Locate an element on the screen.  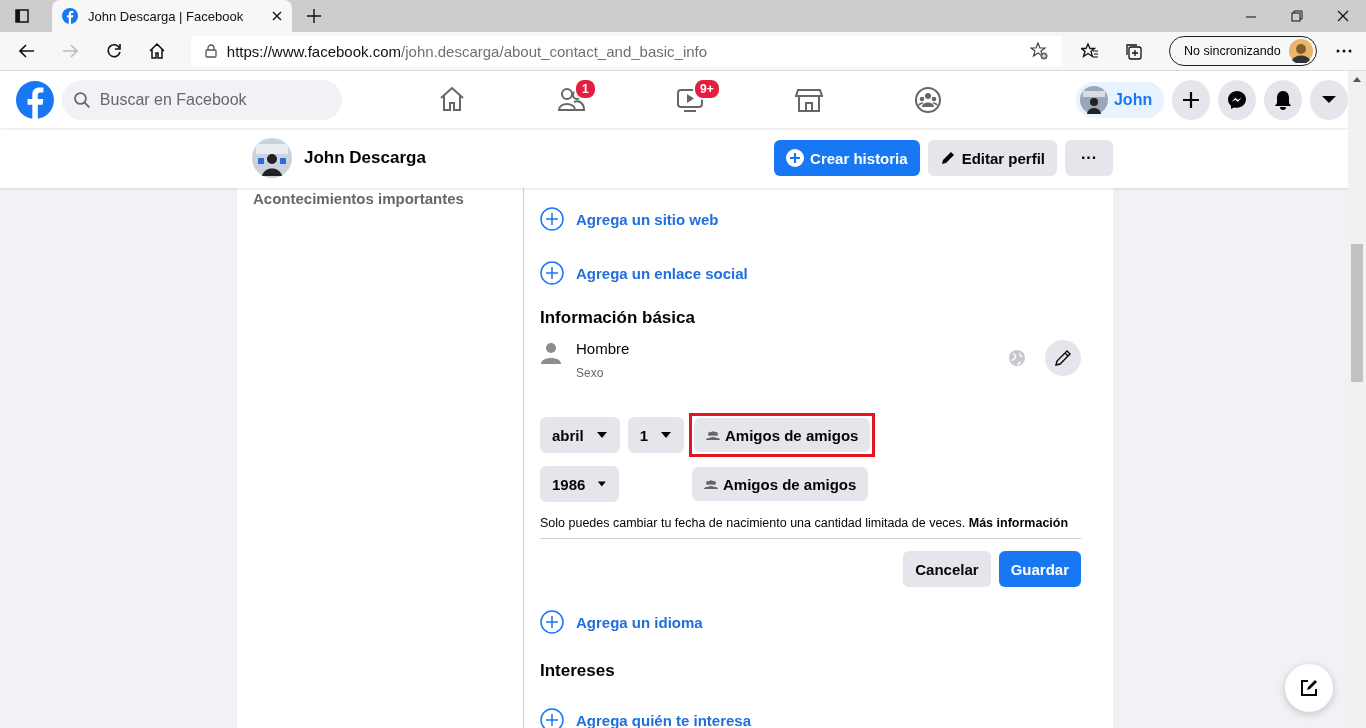
address-bar: https://www.facebook.com/john.descarga/about_contact_and_basic_info is located at coordinates (626, 51).